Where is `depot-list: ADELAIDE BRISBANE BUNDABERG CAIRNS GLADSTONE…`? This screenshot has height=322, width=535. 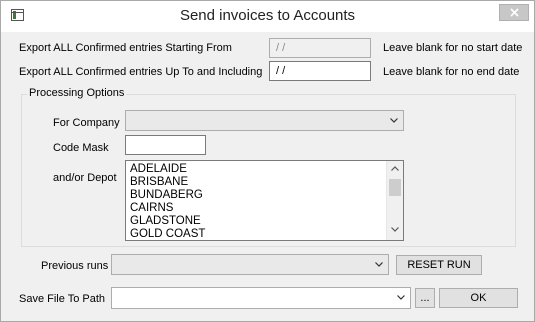 depot-list: ADELAIDE BRISBANE BUNDABERG CAIRNS GLADSTONE… is located at coordinates (167, 201).